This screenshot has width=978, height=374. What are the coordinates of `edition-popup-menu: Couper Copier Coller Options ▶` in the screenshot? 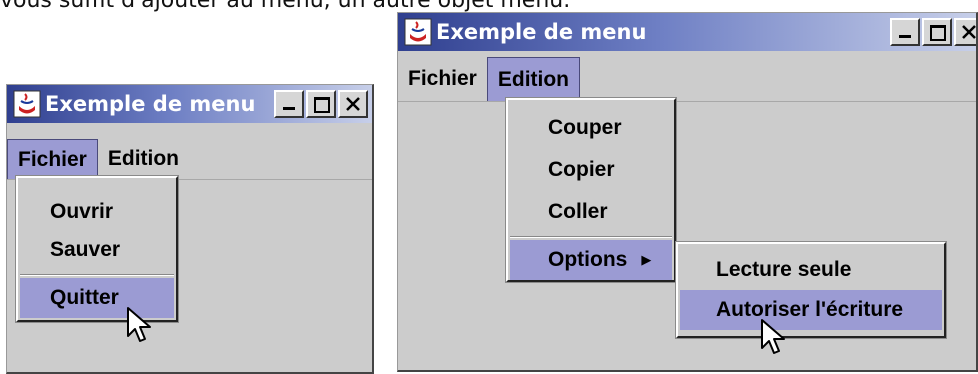 It's located at (591, 190).